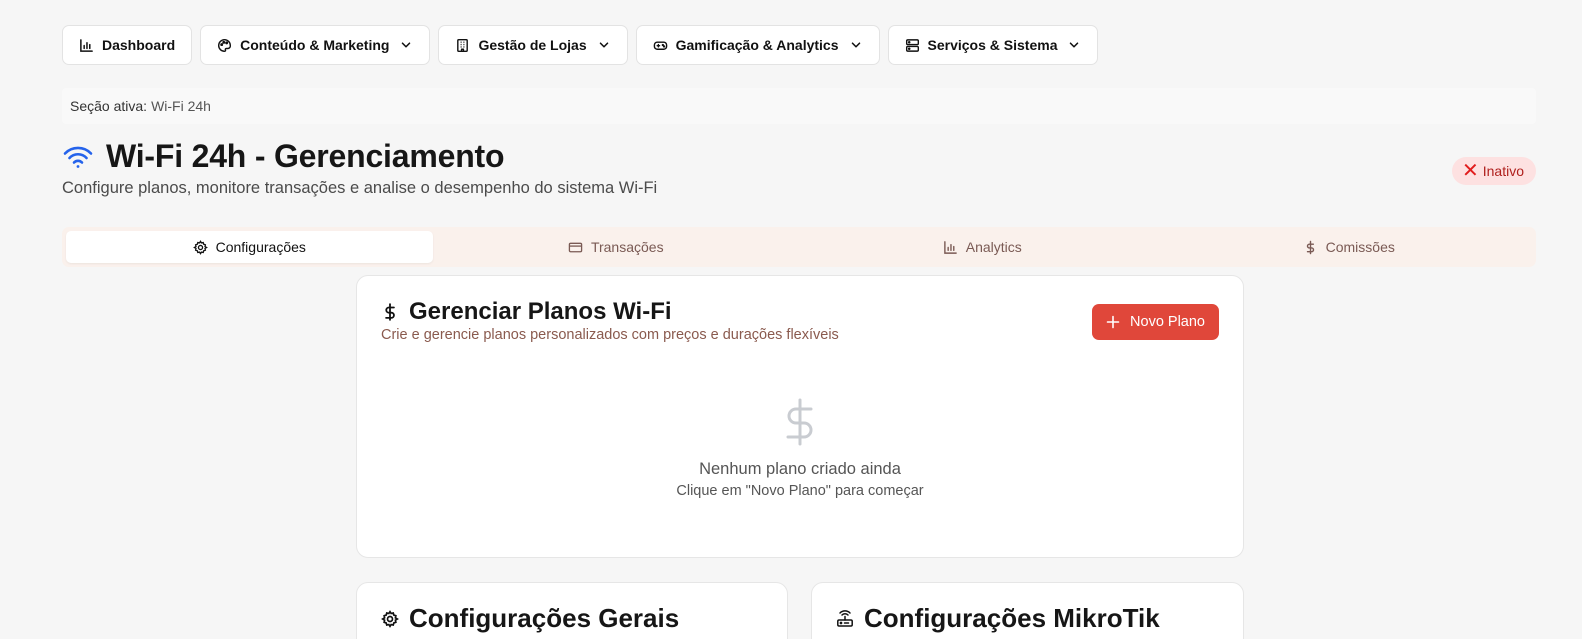 Image resolution: width=1582 pixels, height=639 pixels. Describe the element at coordinates (540, 311) in the screenshot. I see `plans-card-title: Gerenciar Planos Wi-Fi` at that location.